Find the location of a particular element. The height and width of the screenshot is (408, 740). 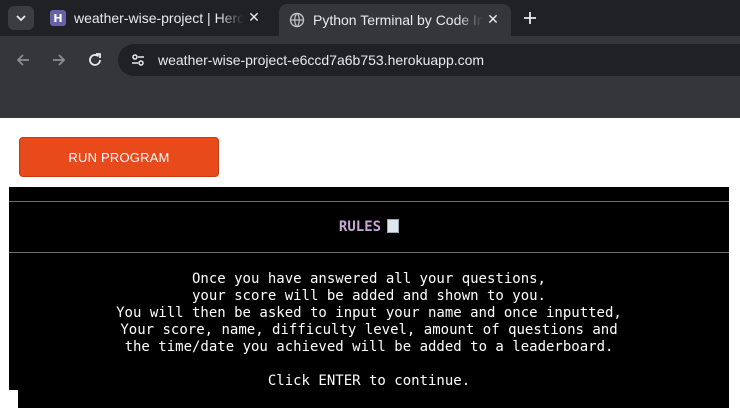

rules-heading: RULES is located at coordinates (369, 227).